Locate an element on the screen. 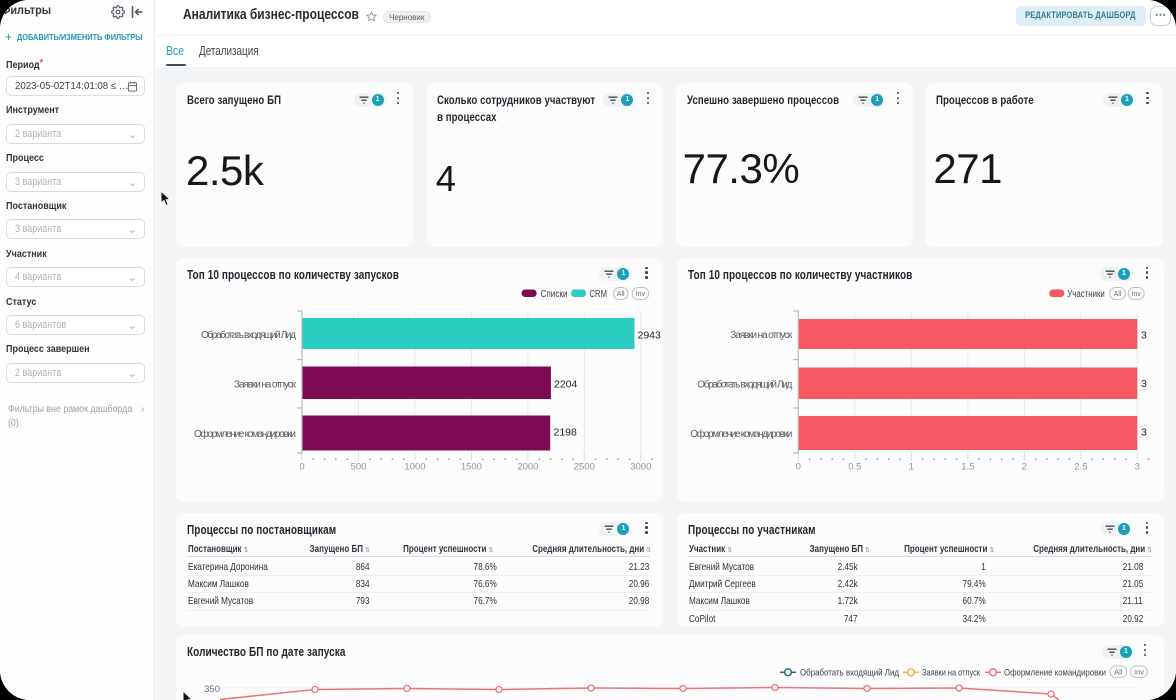  svg-text: Участники is located at coordinates (1086, 294).